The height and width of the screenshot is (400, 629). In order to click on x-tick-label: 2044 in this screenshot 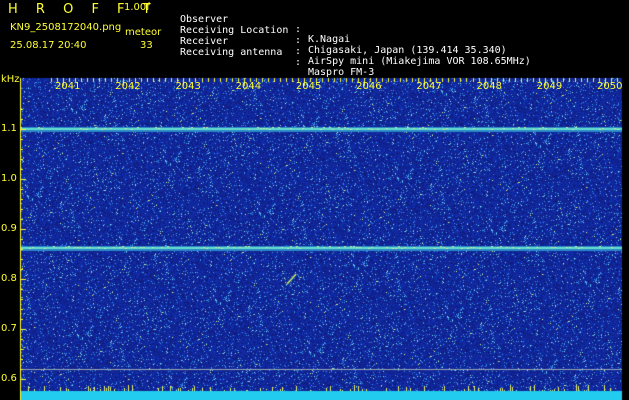, I will do `click(248, 86)`.